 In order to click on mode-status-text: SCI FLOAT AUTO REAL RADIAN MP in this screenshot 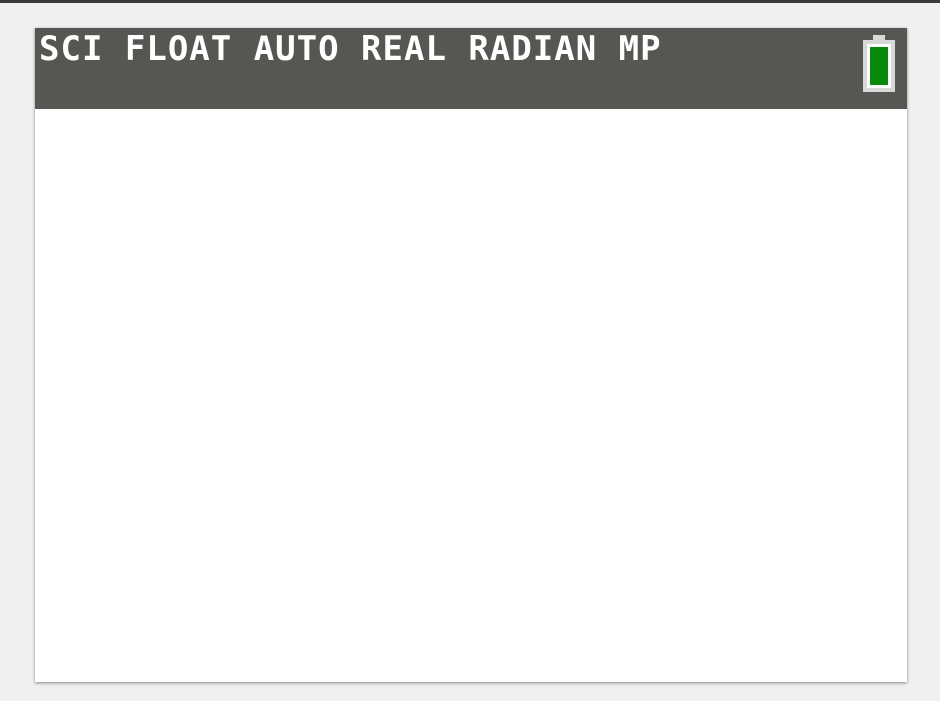, I will do `click(350, 49)`.